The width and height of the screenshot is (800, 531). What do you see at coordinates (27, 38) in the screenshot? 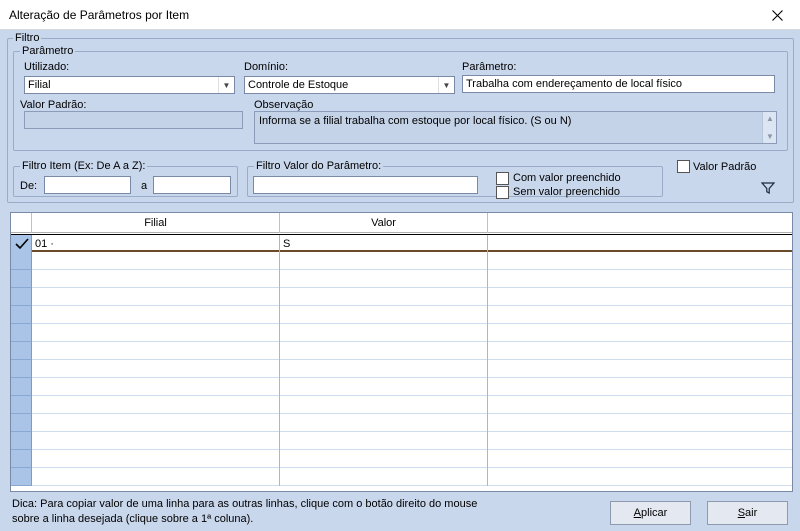
I see `filtro-legend: Filtro` at bounding box center [27, 38].